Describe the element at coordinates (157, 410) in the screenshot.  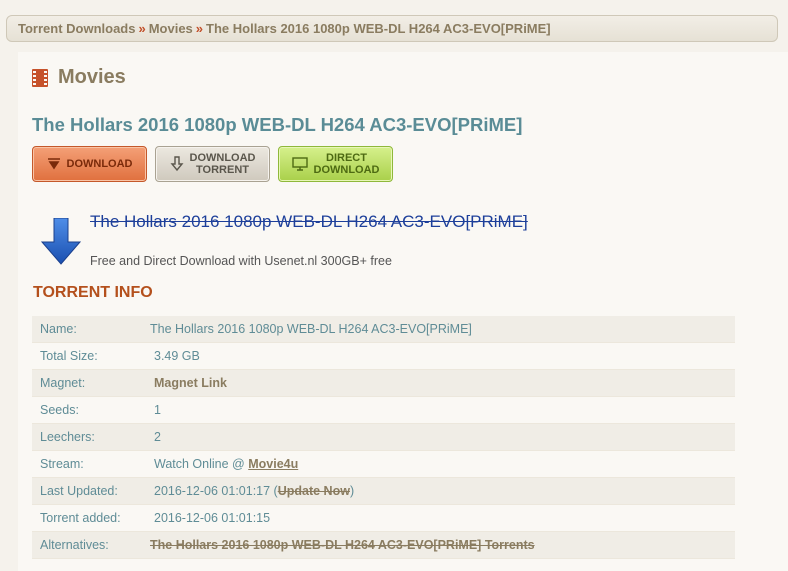
I see `seeds-value: 1` at that location.